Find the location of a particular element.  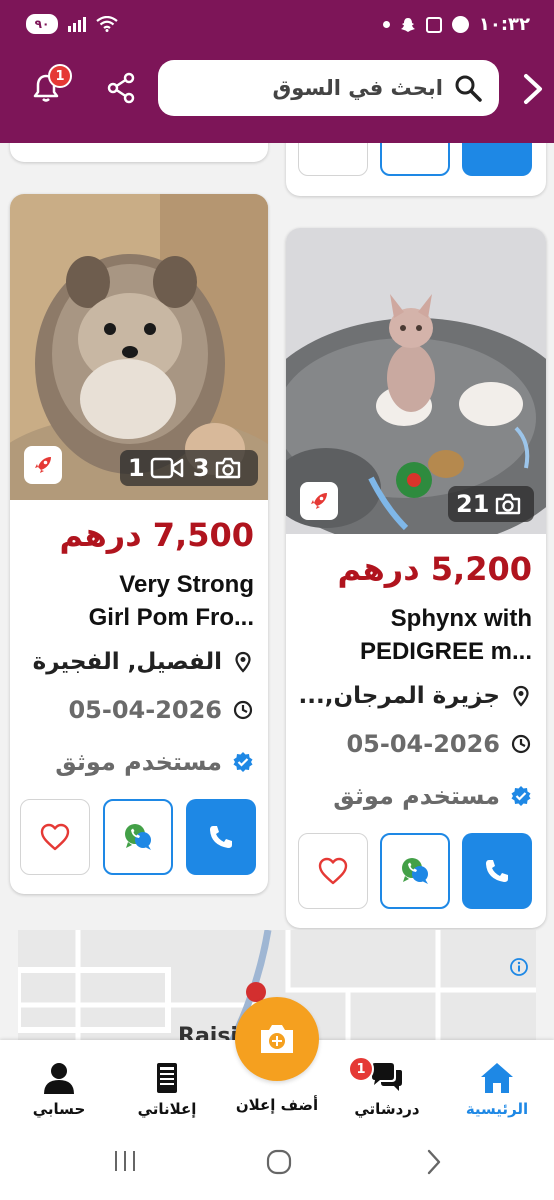

media-count-pill: 21 is located at coordinates (491, 504).